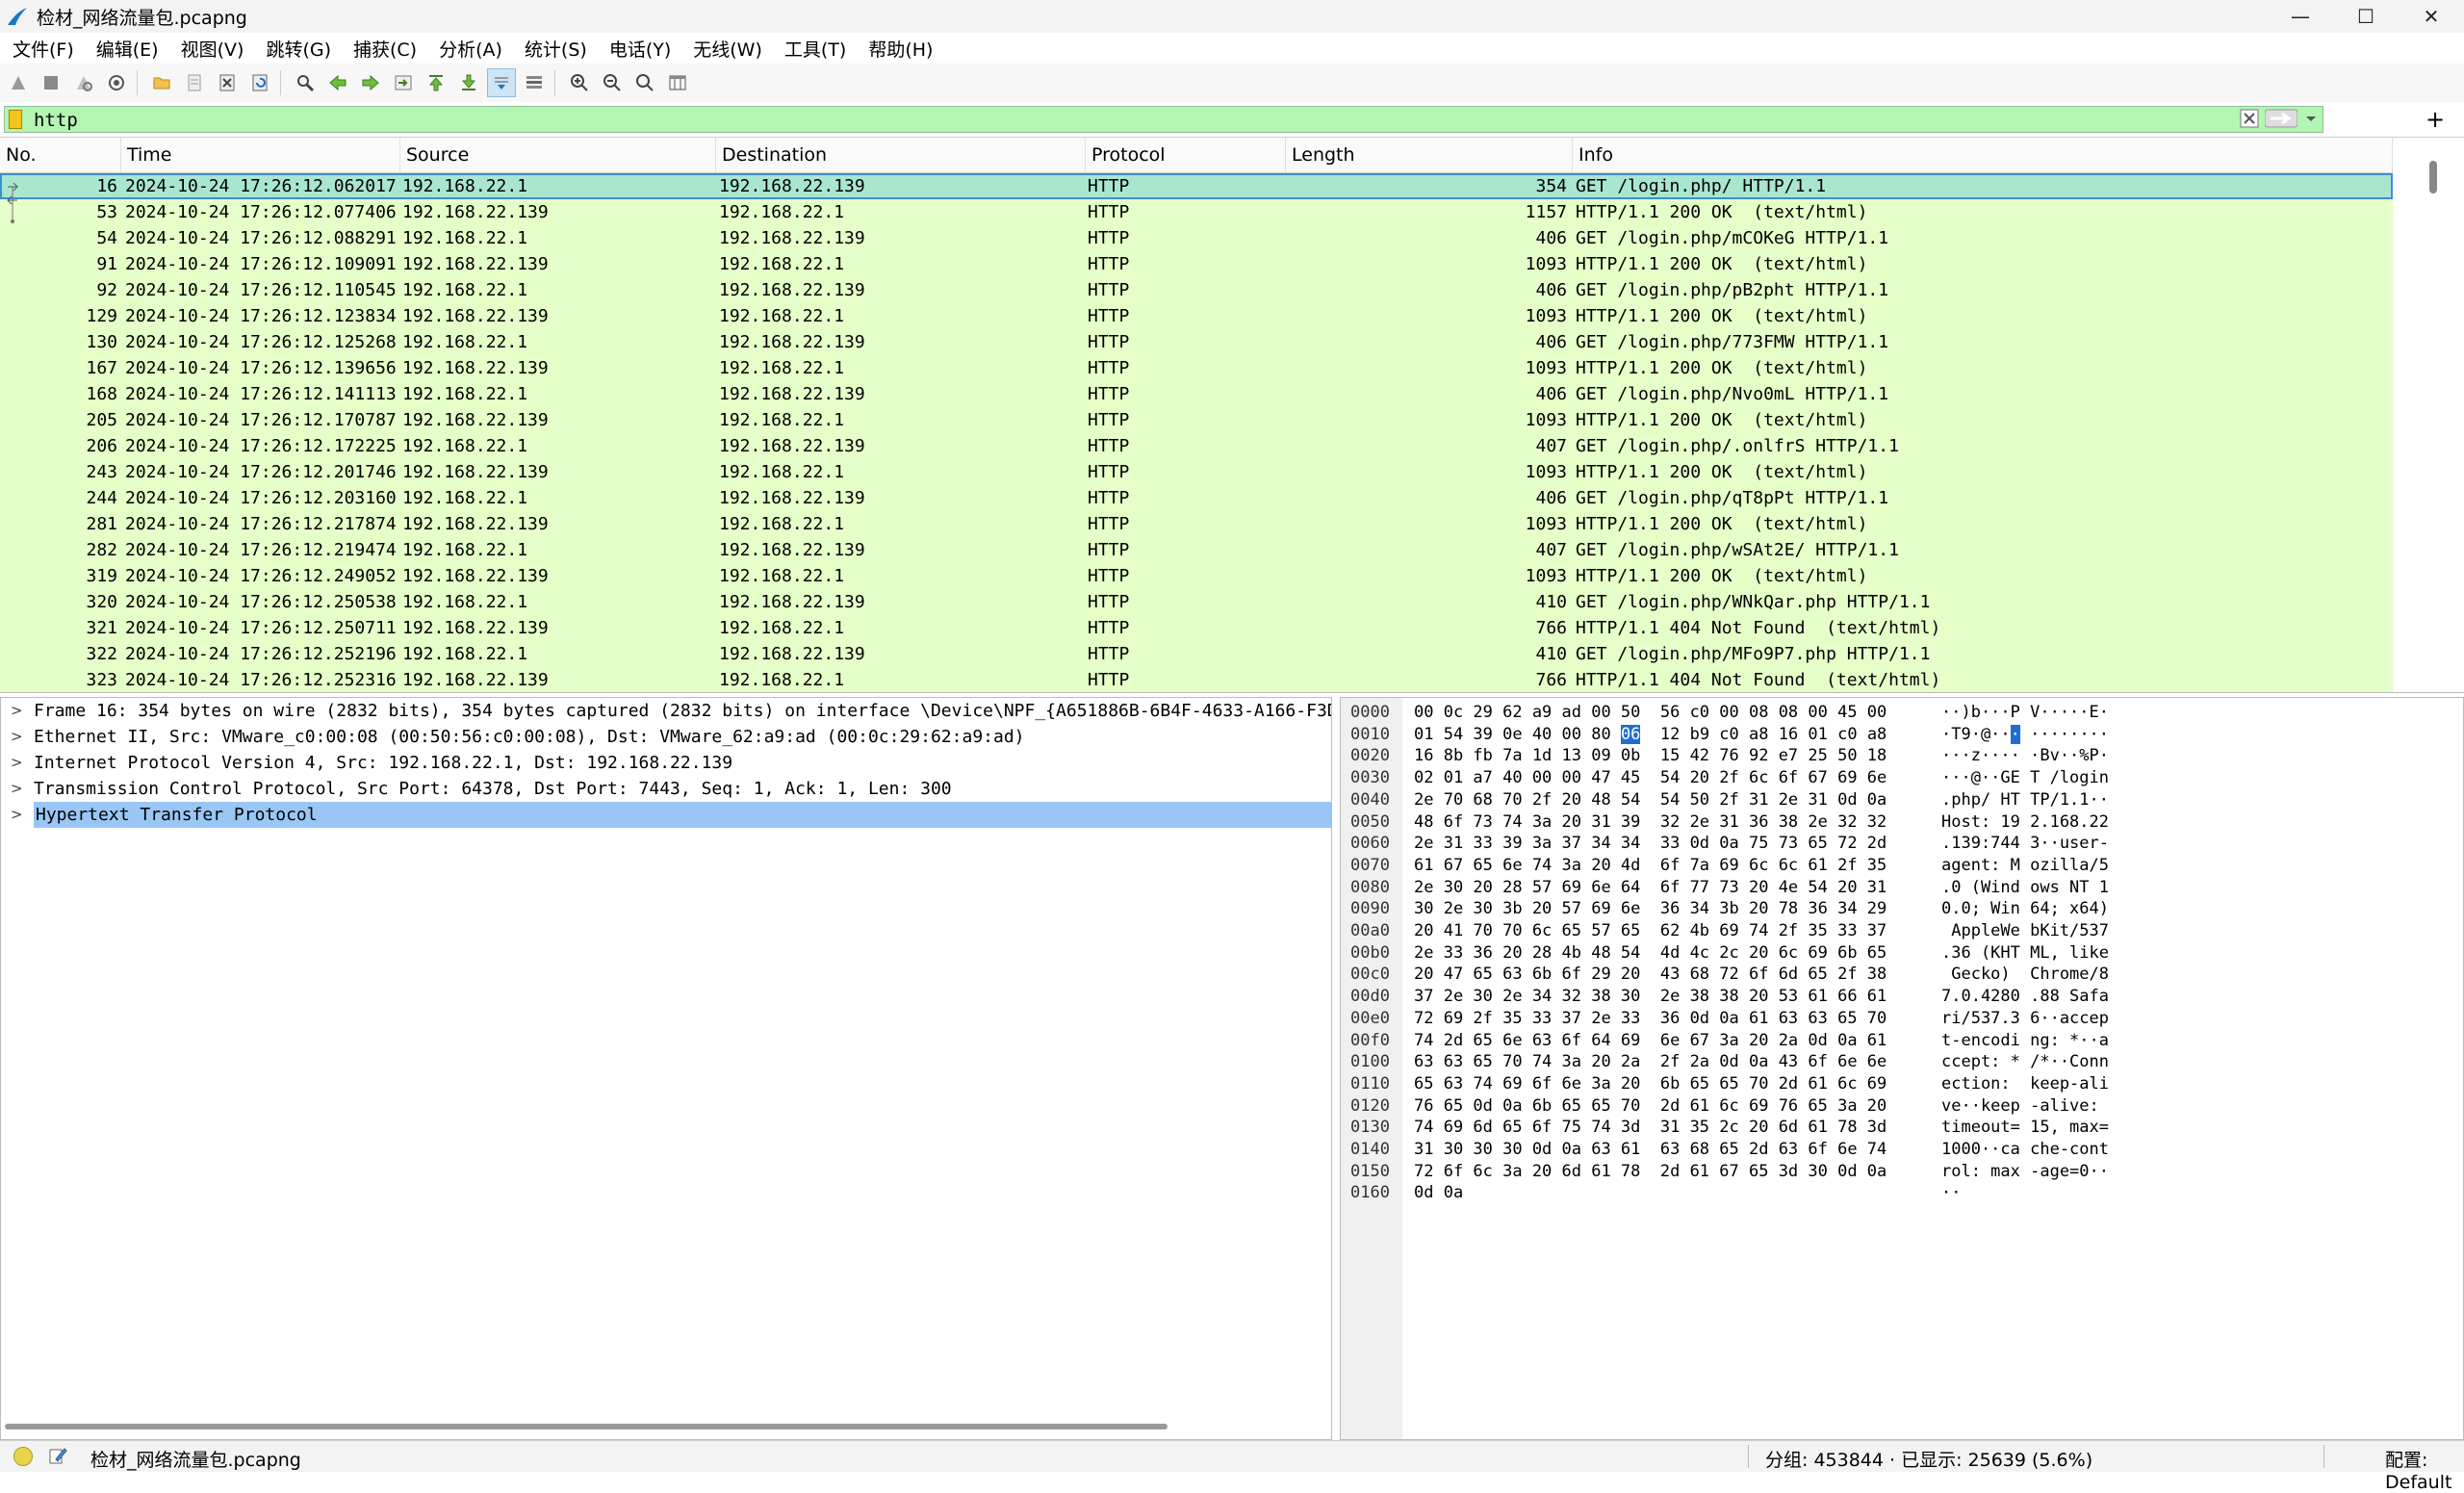 The height and width of the screenshot is (1493, 2464). What do you see at coordinates (227, 82) in the screenshot?
I see `close-file-icon` at bounding box center [227, 82].